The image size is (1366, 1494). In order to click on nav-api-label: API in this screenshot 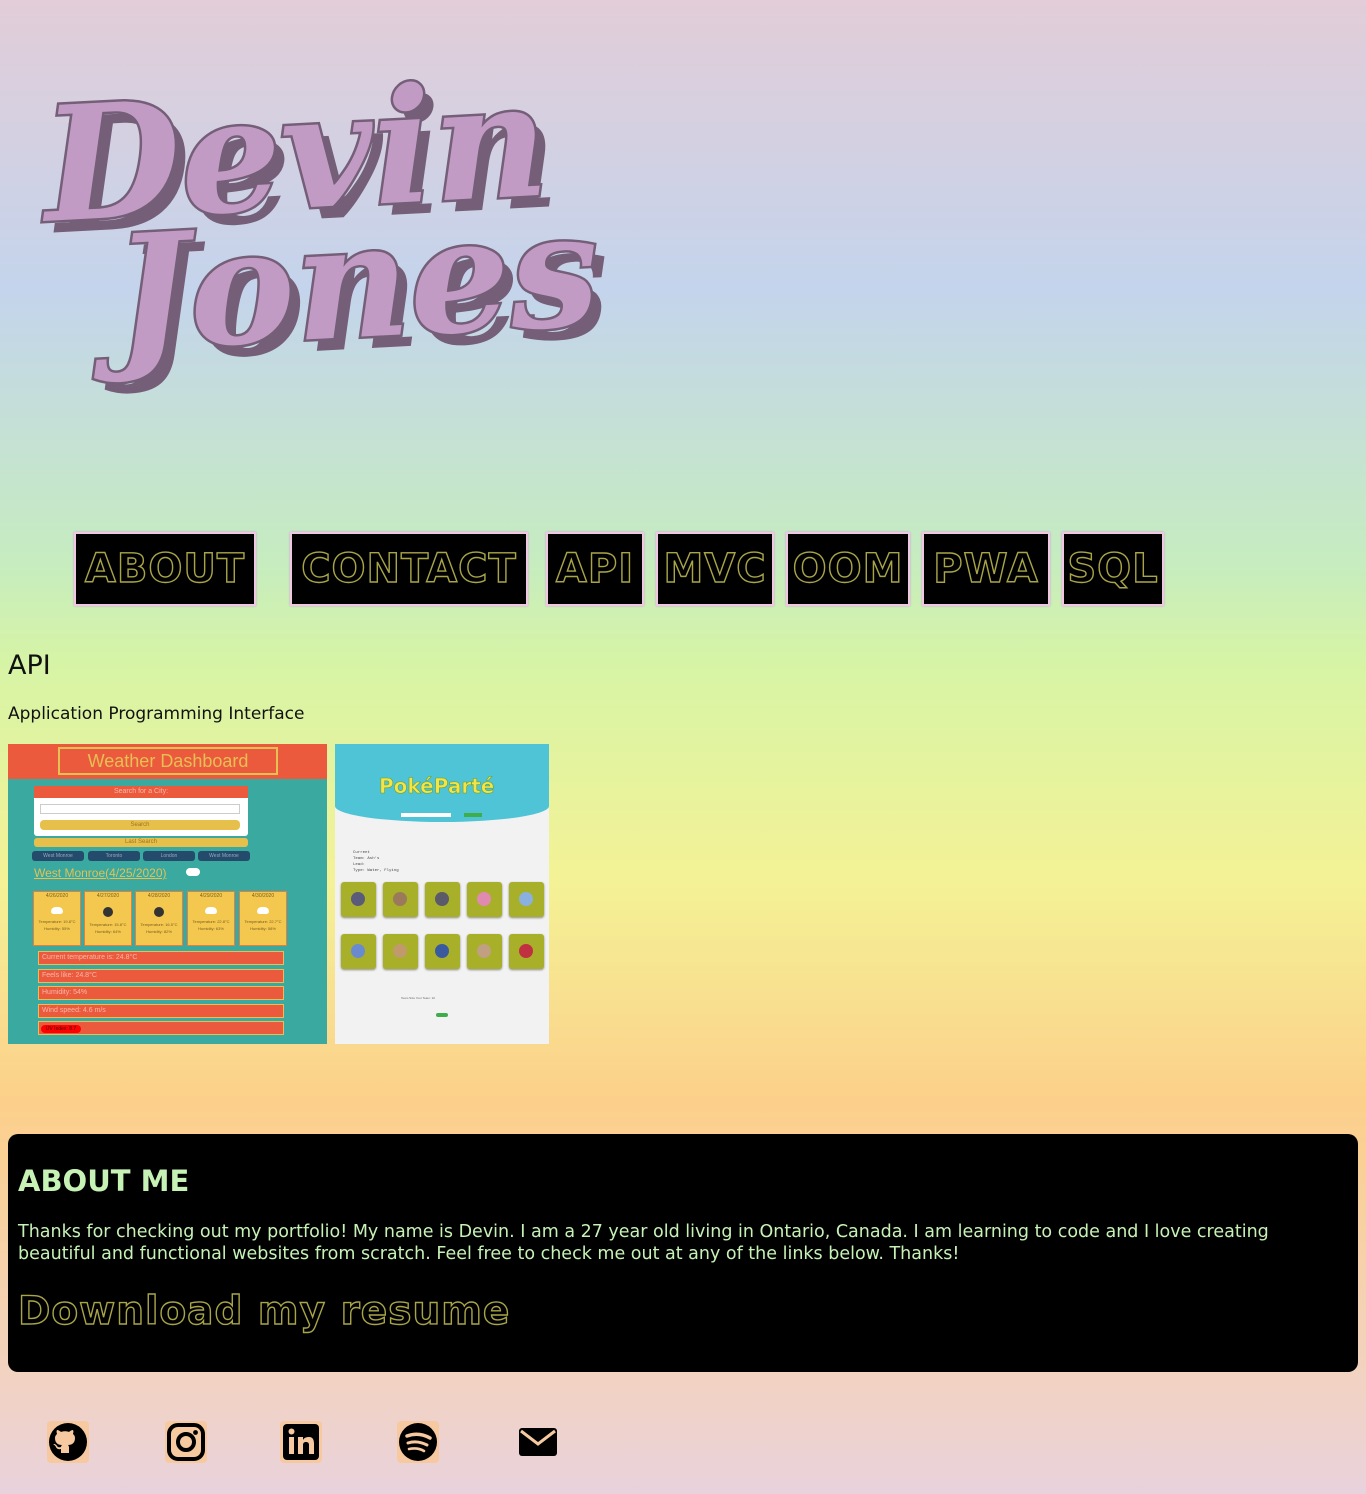, I will do `click(595, 568)`.